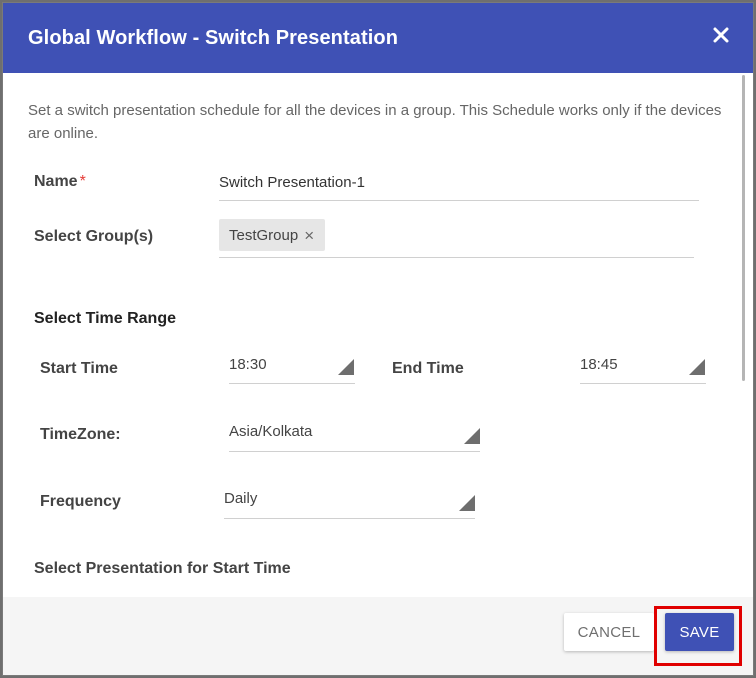 The height and width of the screenshot is (678, 756). I want to click on timezone-label: TimeZone:, so click(80, 434).